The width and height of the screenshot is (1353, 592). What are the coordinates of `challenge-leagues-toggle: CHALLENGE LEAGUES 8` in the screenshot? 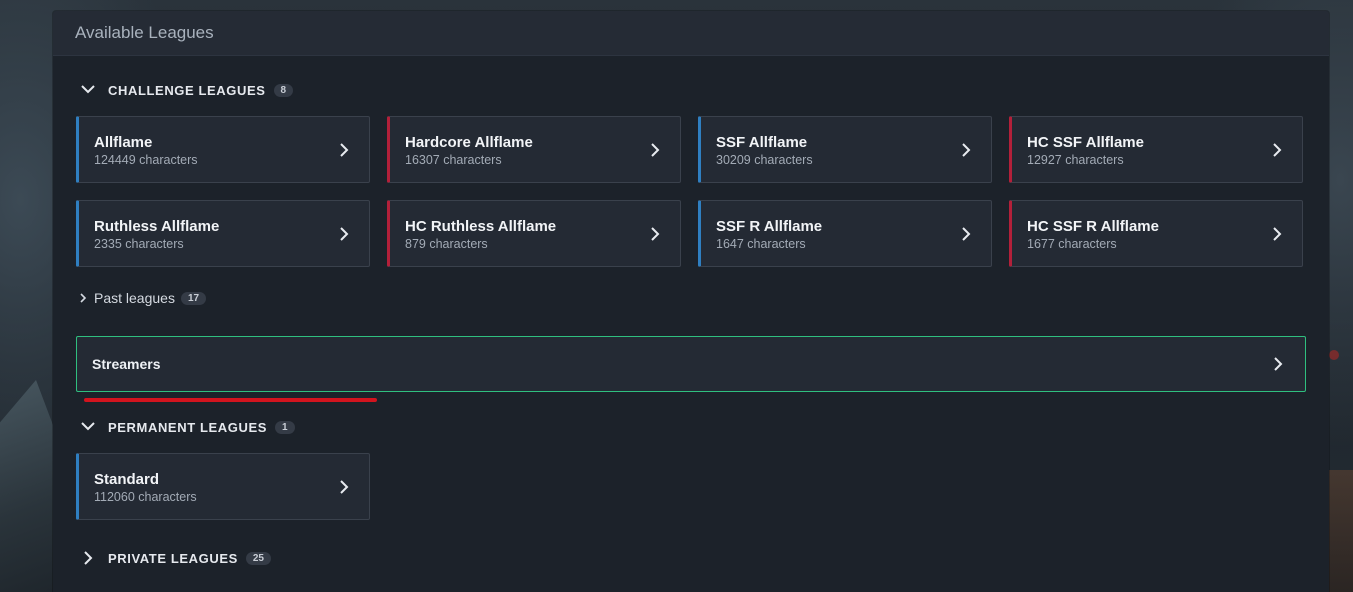 It's located at (187, 90).